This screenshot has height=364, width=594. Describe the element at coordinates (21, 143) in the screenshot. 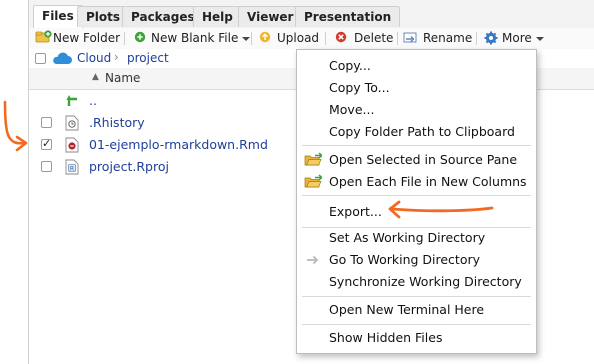

I see `annotation-arrowhead-checkbox` at that location.